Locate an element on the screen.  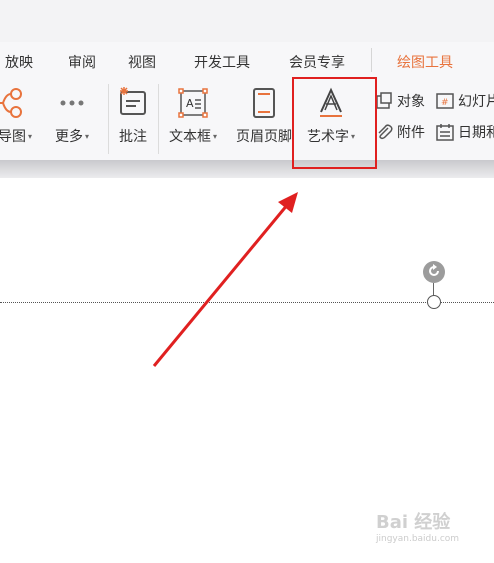
watermark-url: jingyan.baidu.com is located at coordinates (418, 539).